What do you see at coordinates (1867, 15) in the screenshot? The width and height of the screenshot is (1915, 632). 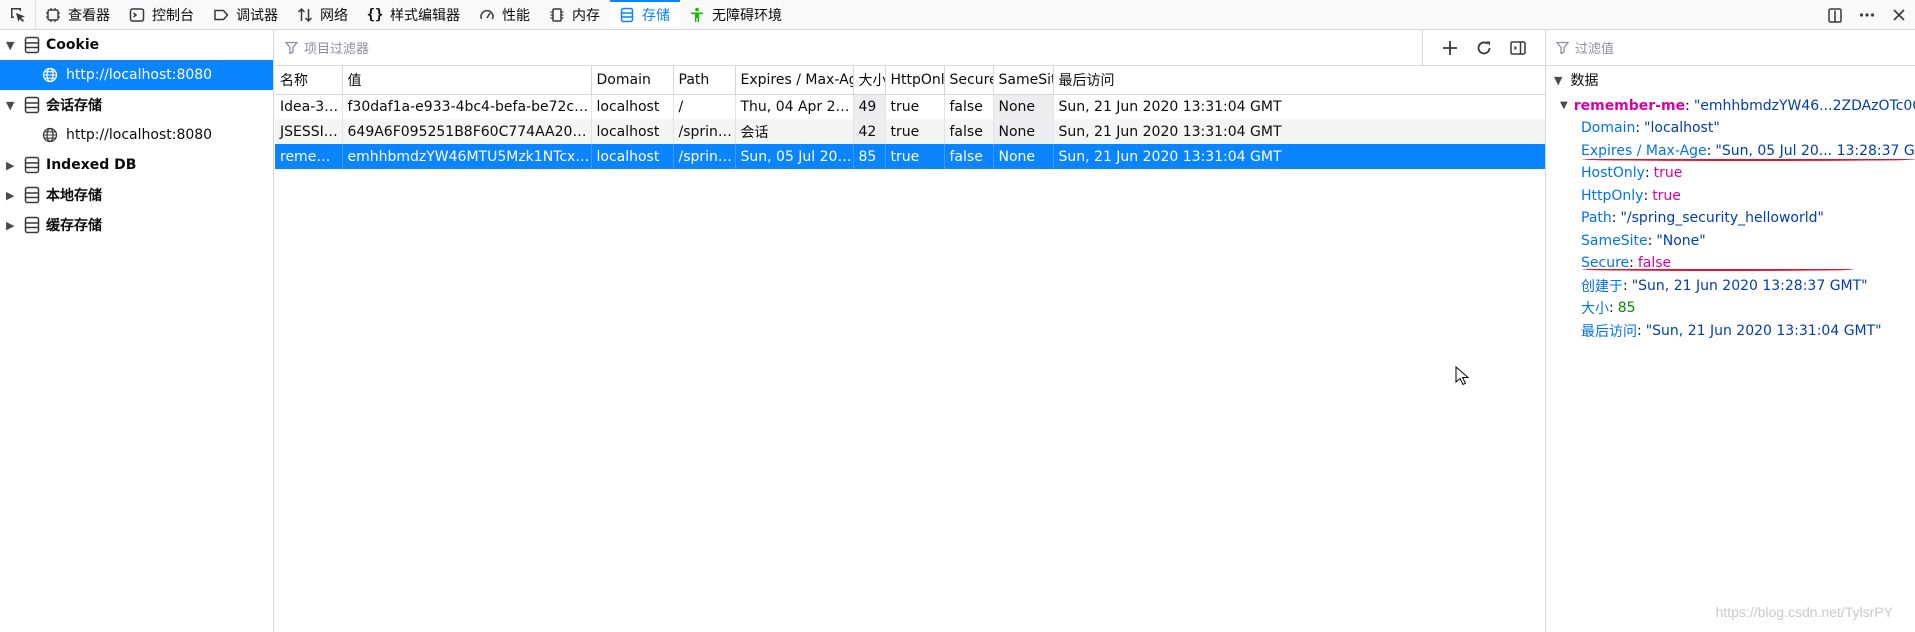 I see `more-options-button` at bounding box center [1867, 15].